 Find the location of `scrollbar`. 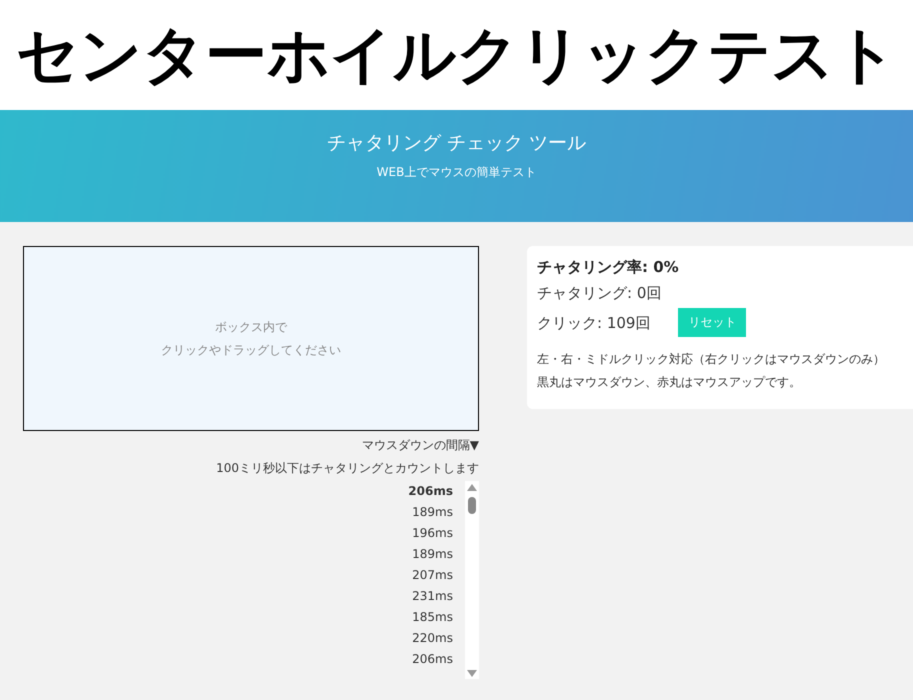

scrollbar is located at coordinates (472, 580).